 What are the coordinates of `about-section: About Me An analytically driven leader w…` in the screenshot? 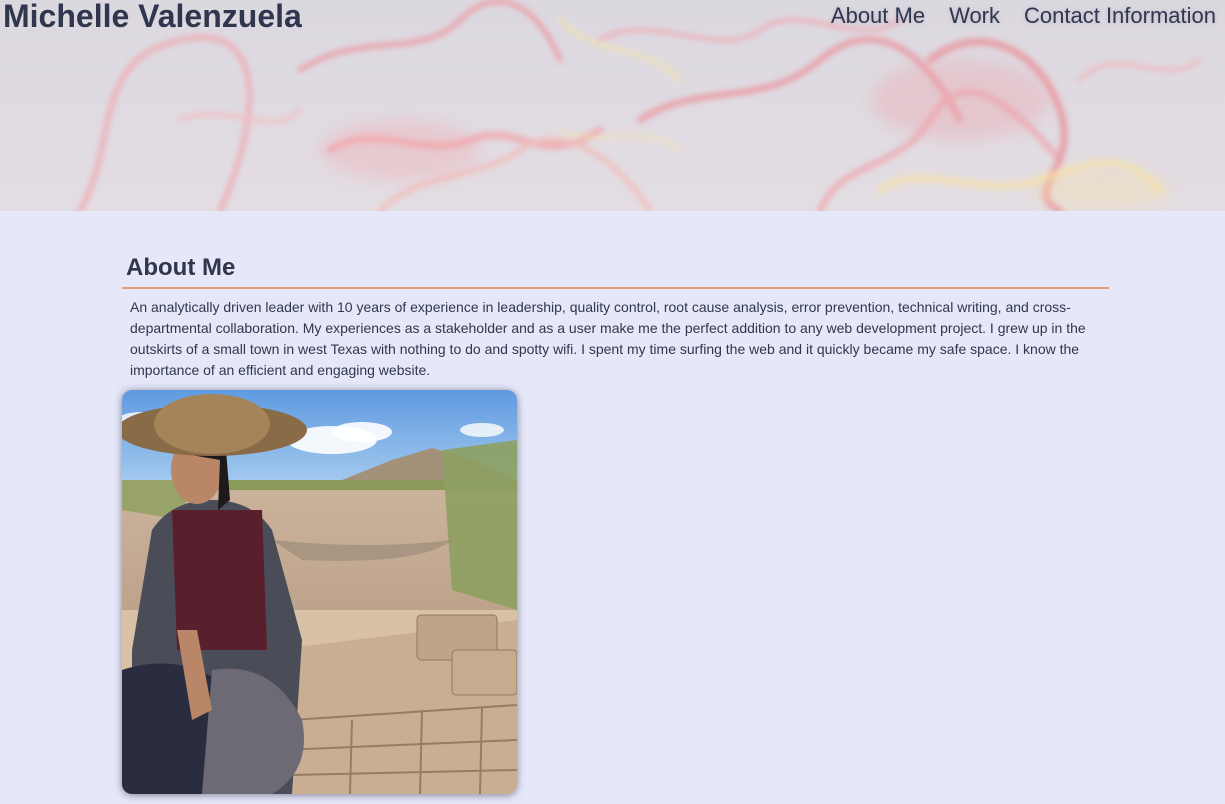 It's located at (615, 317).